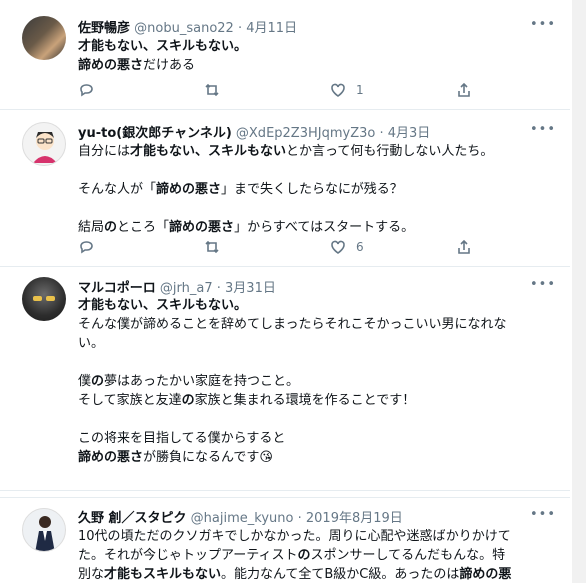 This screenshot has width=586, height=584. Describe the element at coordinates (184, 28) in the screenshot. I see `handle: @nobu_sano22` at that location.